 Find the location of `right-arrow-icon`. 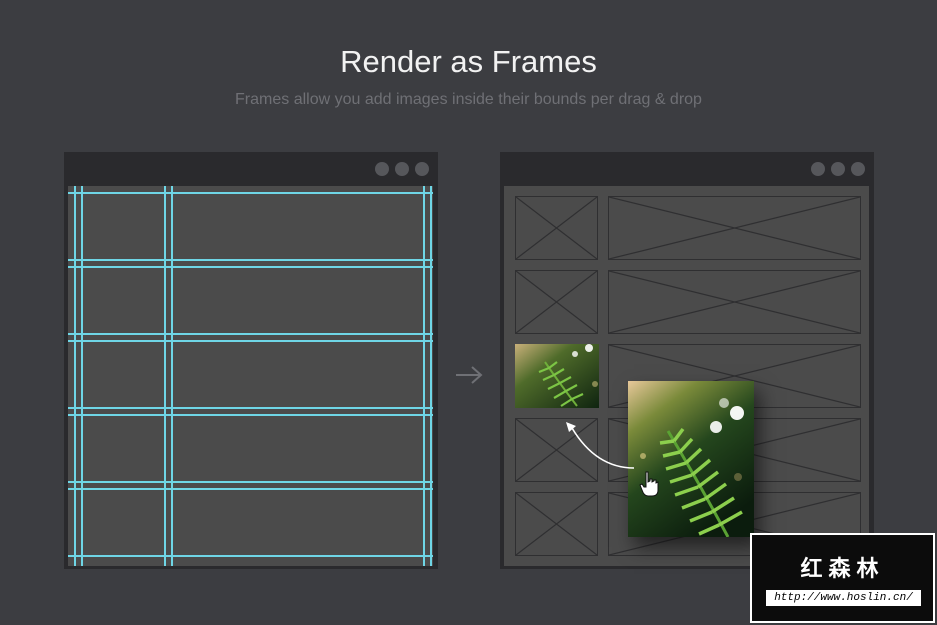

right-arrow-icon is located at coordinates (469, 375).